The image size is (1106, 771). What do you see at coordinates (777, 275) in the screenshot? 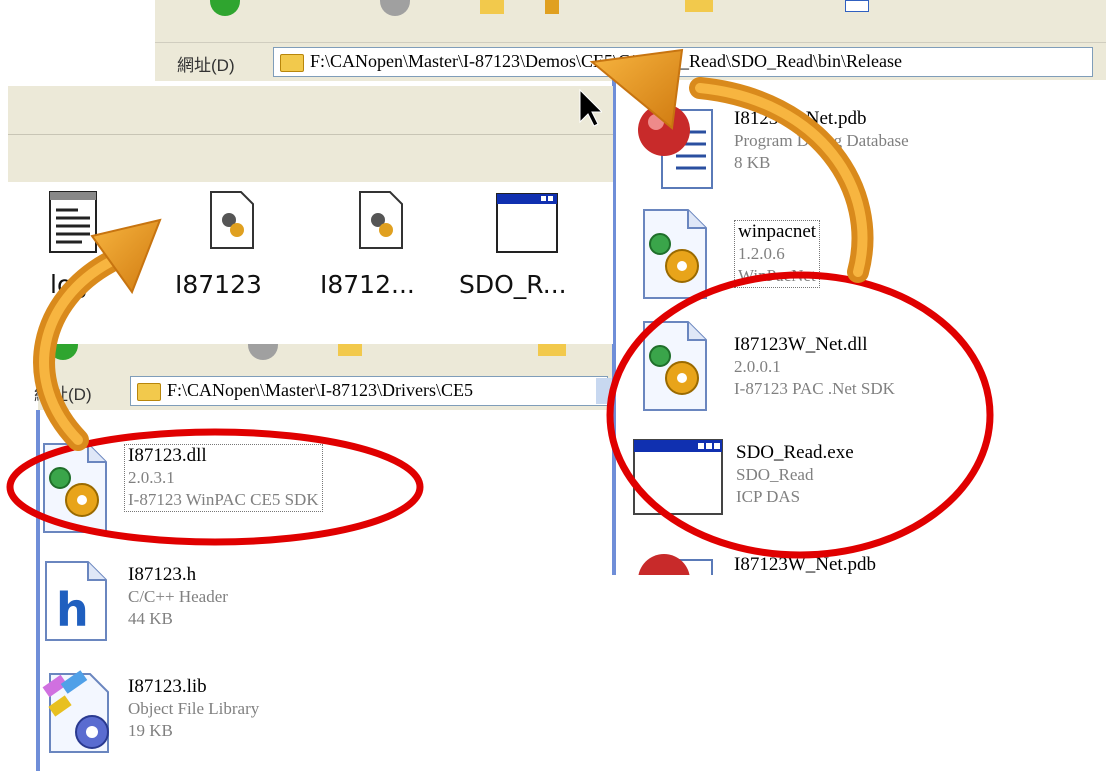
I see `file-company: WinPacNet` at bounding box center [777, 275].